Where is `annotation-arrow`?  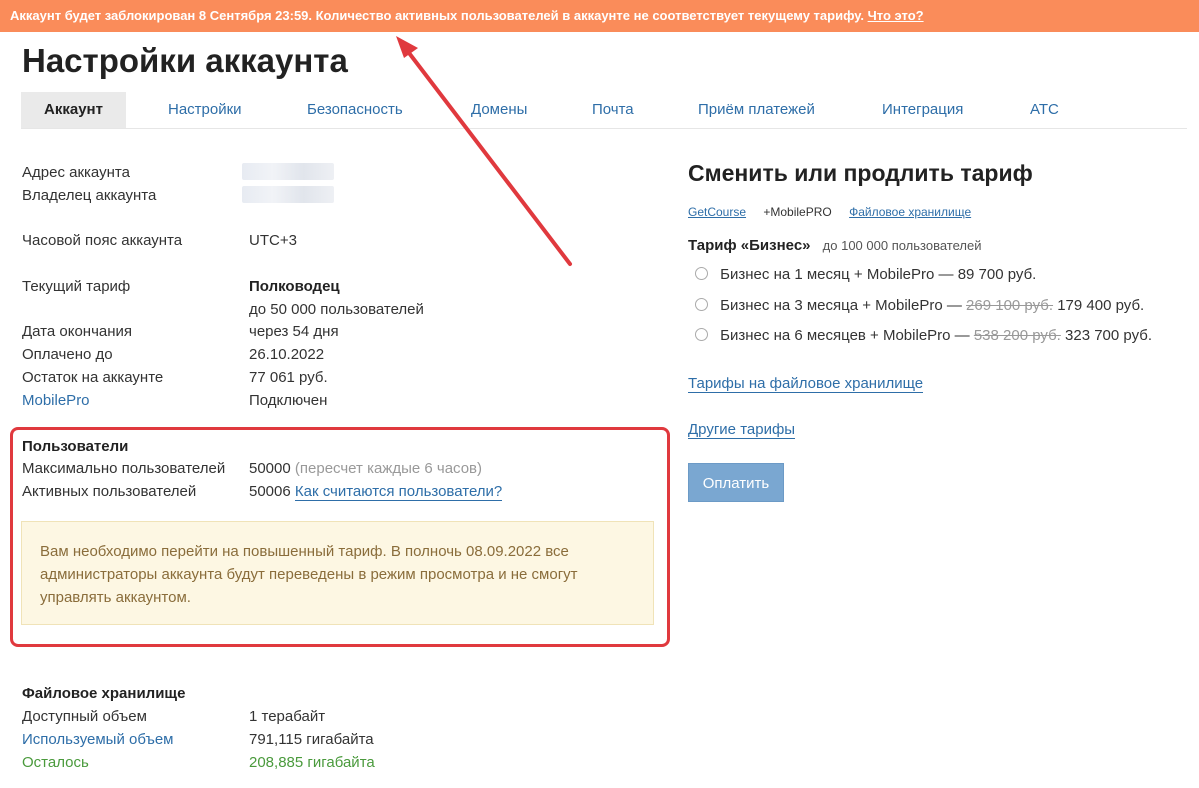
annotation-arrow is located at coordinates (484, 151).